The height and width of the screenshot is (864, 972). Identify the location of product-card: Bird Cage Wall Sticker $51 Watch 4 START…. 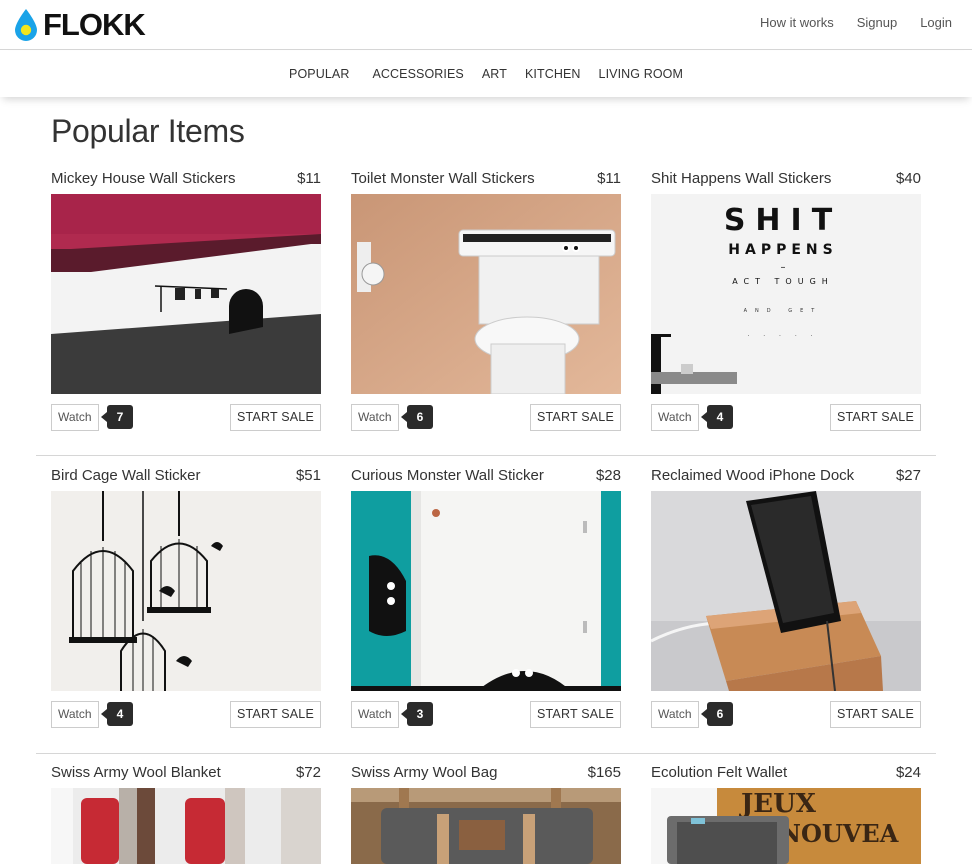
(186, 598).